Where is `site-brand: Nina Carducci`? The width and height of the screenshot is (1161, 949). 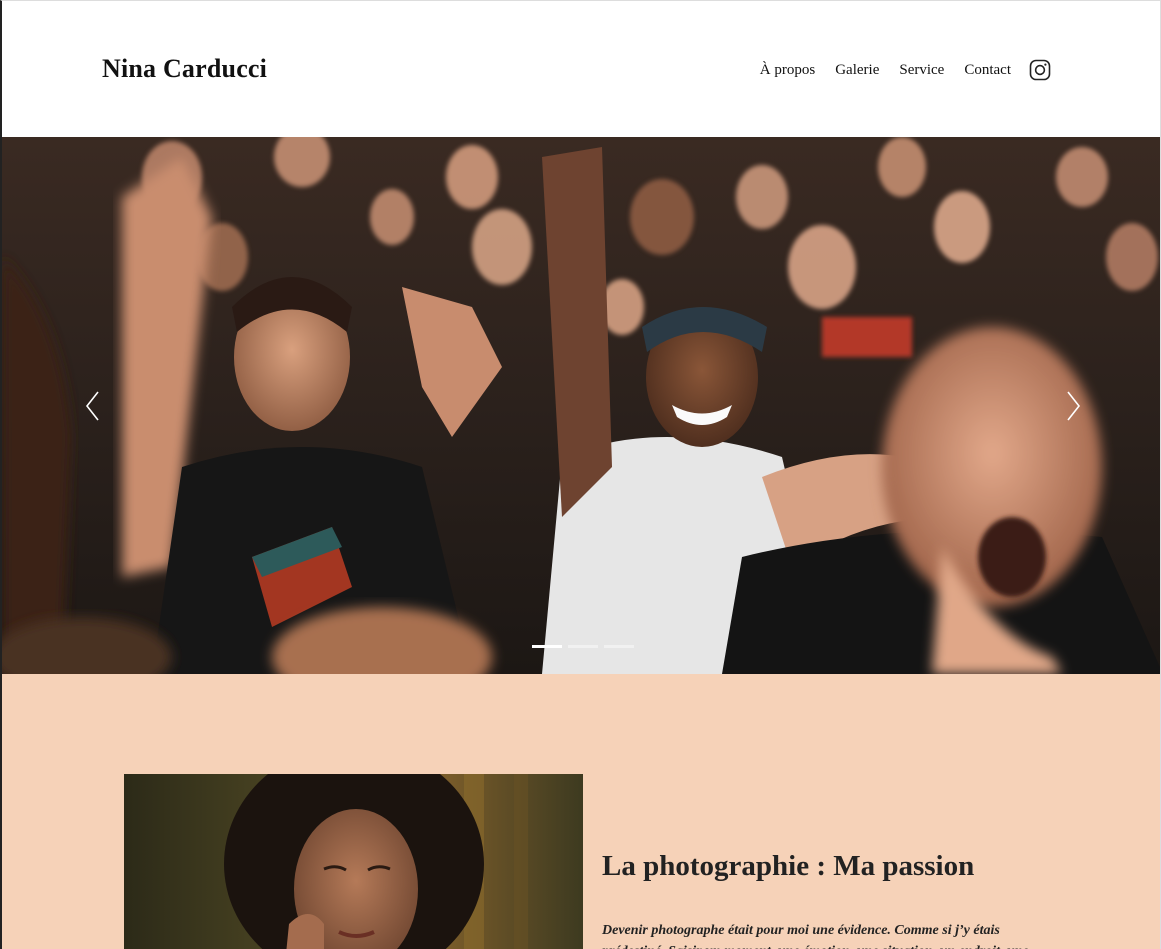 site-brand: Nina Carducci is located at coordinates (184, 69).